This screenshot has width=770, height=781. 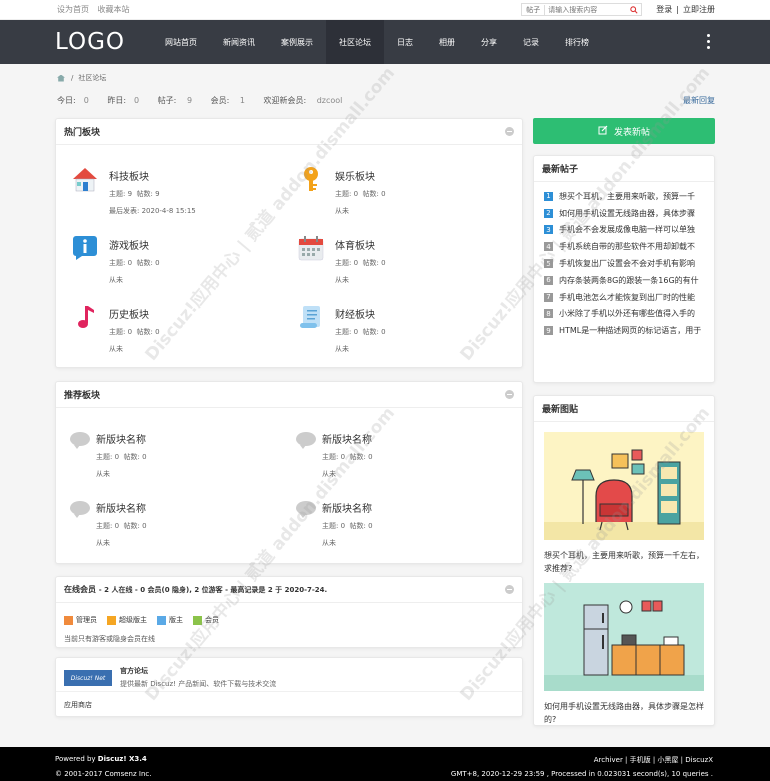 I want to click on list-item: 2 如何用手机设置无线路由器，具体步骤, so click(x=624, y=213).